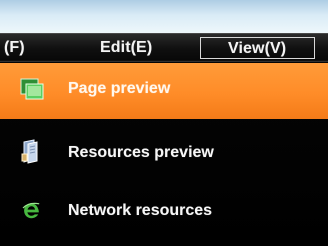 The width and height of the screenshot is (328, 246). I want to click on menu-edit-label: Edit(E), so click(126, 47).